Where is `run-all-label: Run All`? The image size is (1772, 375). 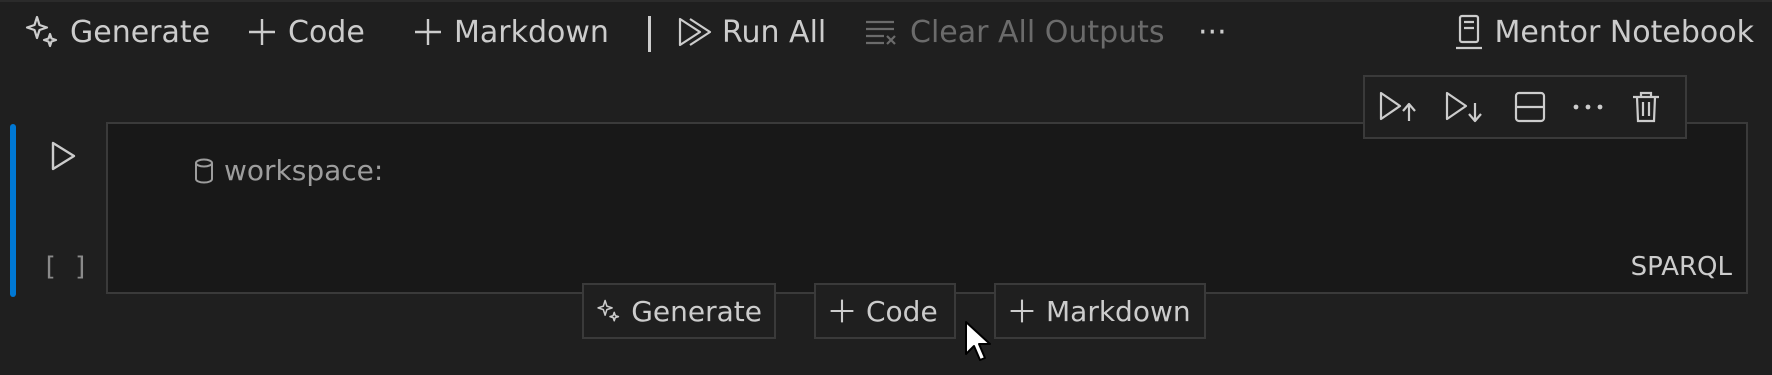 run-all-label: Run All is located at coordinates (774, 32).